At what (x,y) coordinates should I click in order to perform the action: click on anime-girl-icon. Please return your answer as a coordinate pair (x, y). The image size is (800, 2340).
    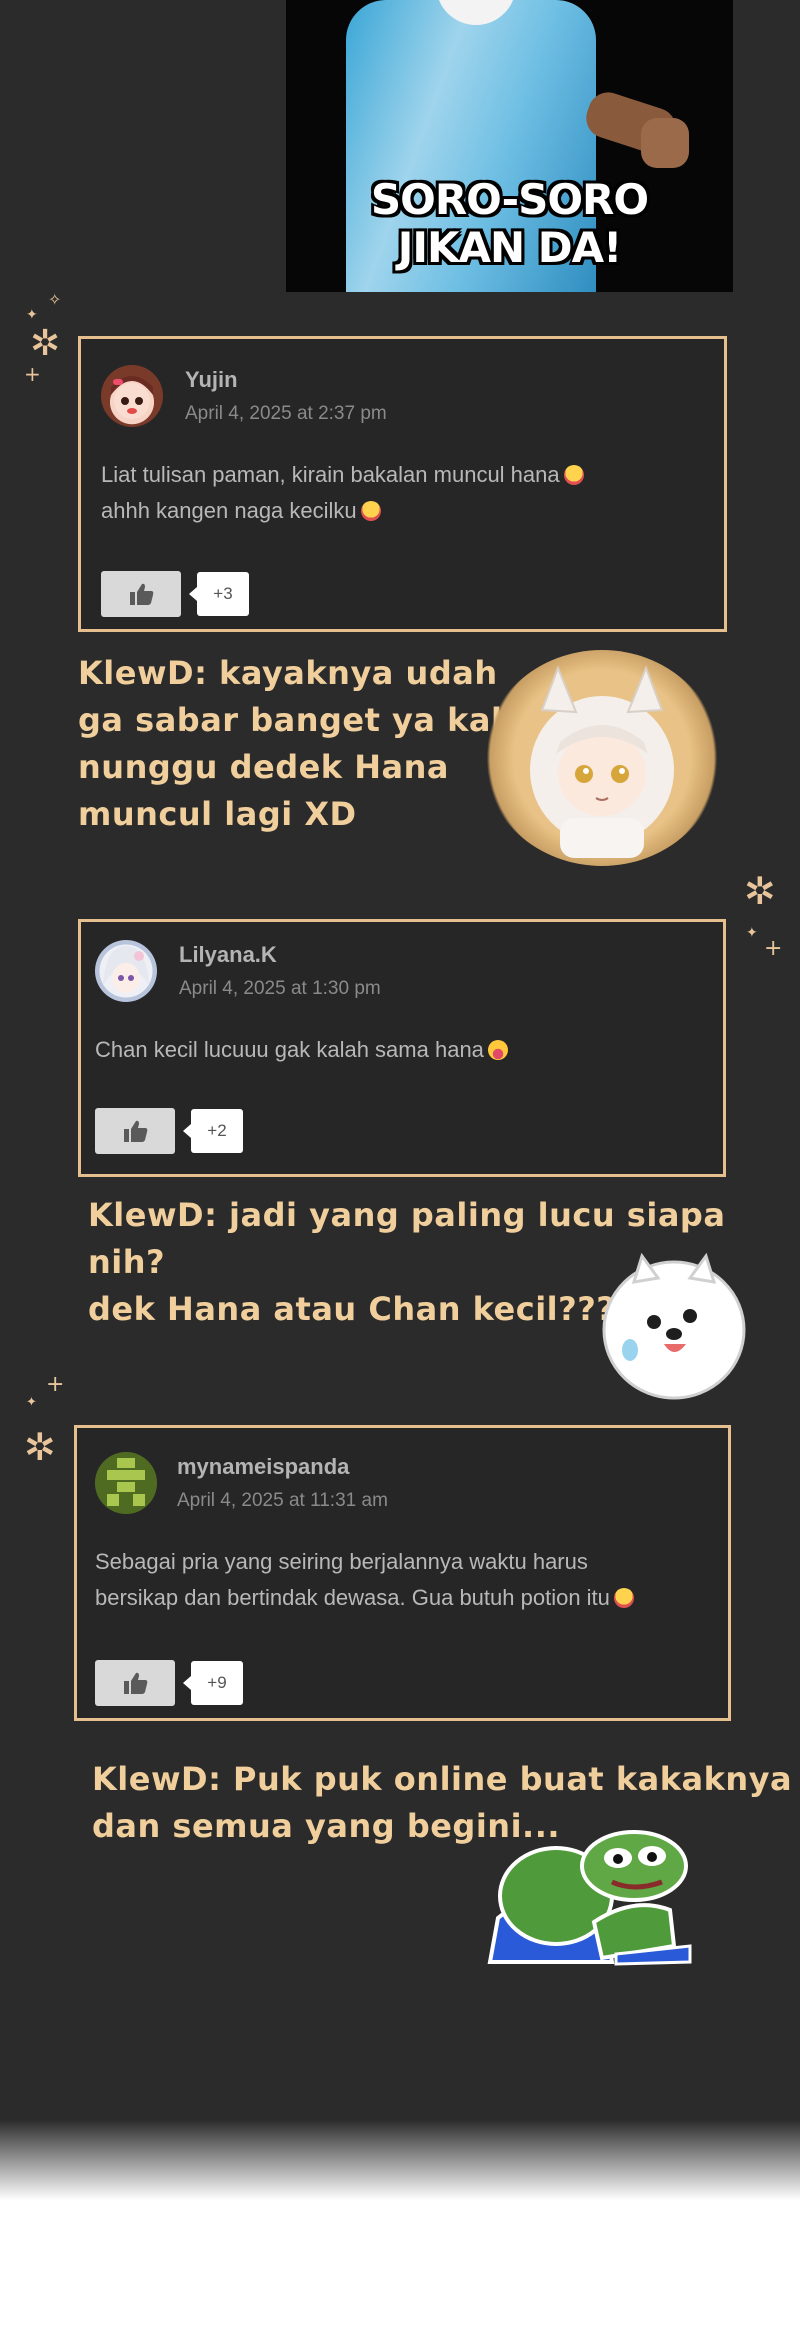
    Looking at the image, I should click on (602, 761).